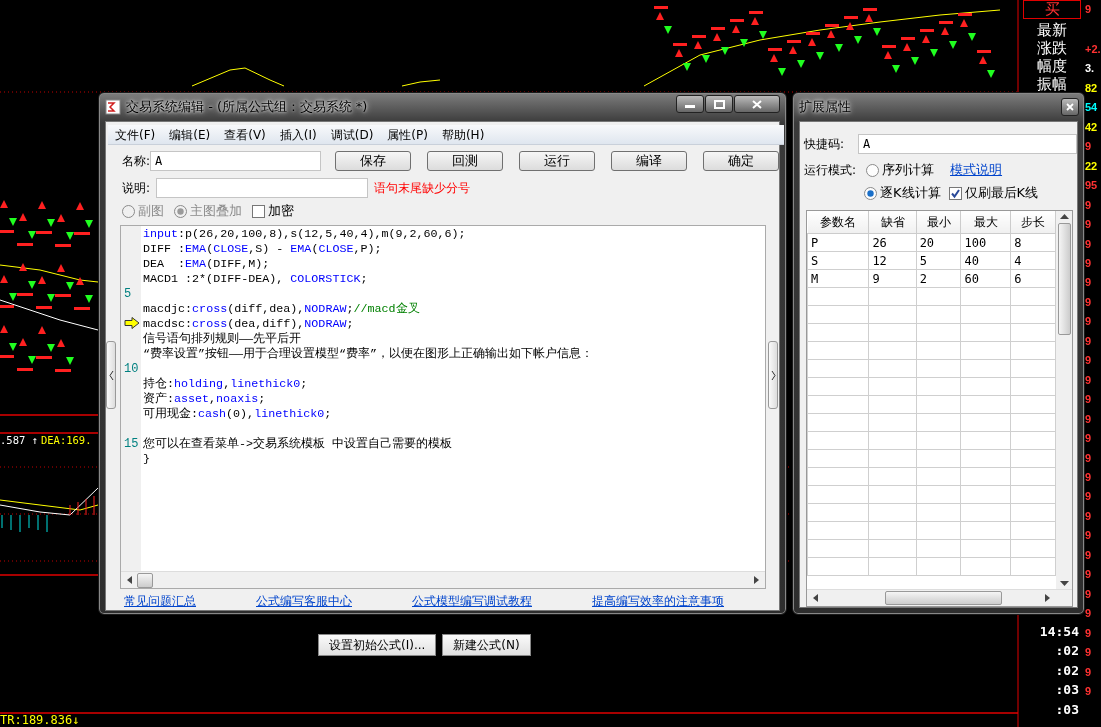 This screenshot has width=1101, height=727. Describe the element at coordinates (910, 193) in the screenshot. I see `option-label: 逐K线计算` at that location.